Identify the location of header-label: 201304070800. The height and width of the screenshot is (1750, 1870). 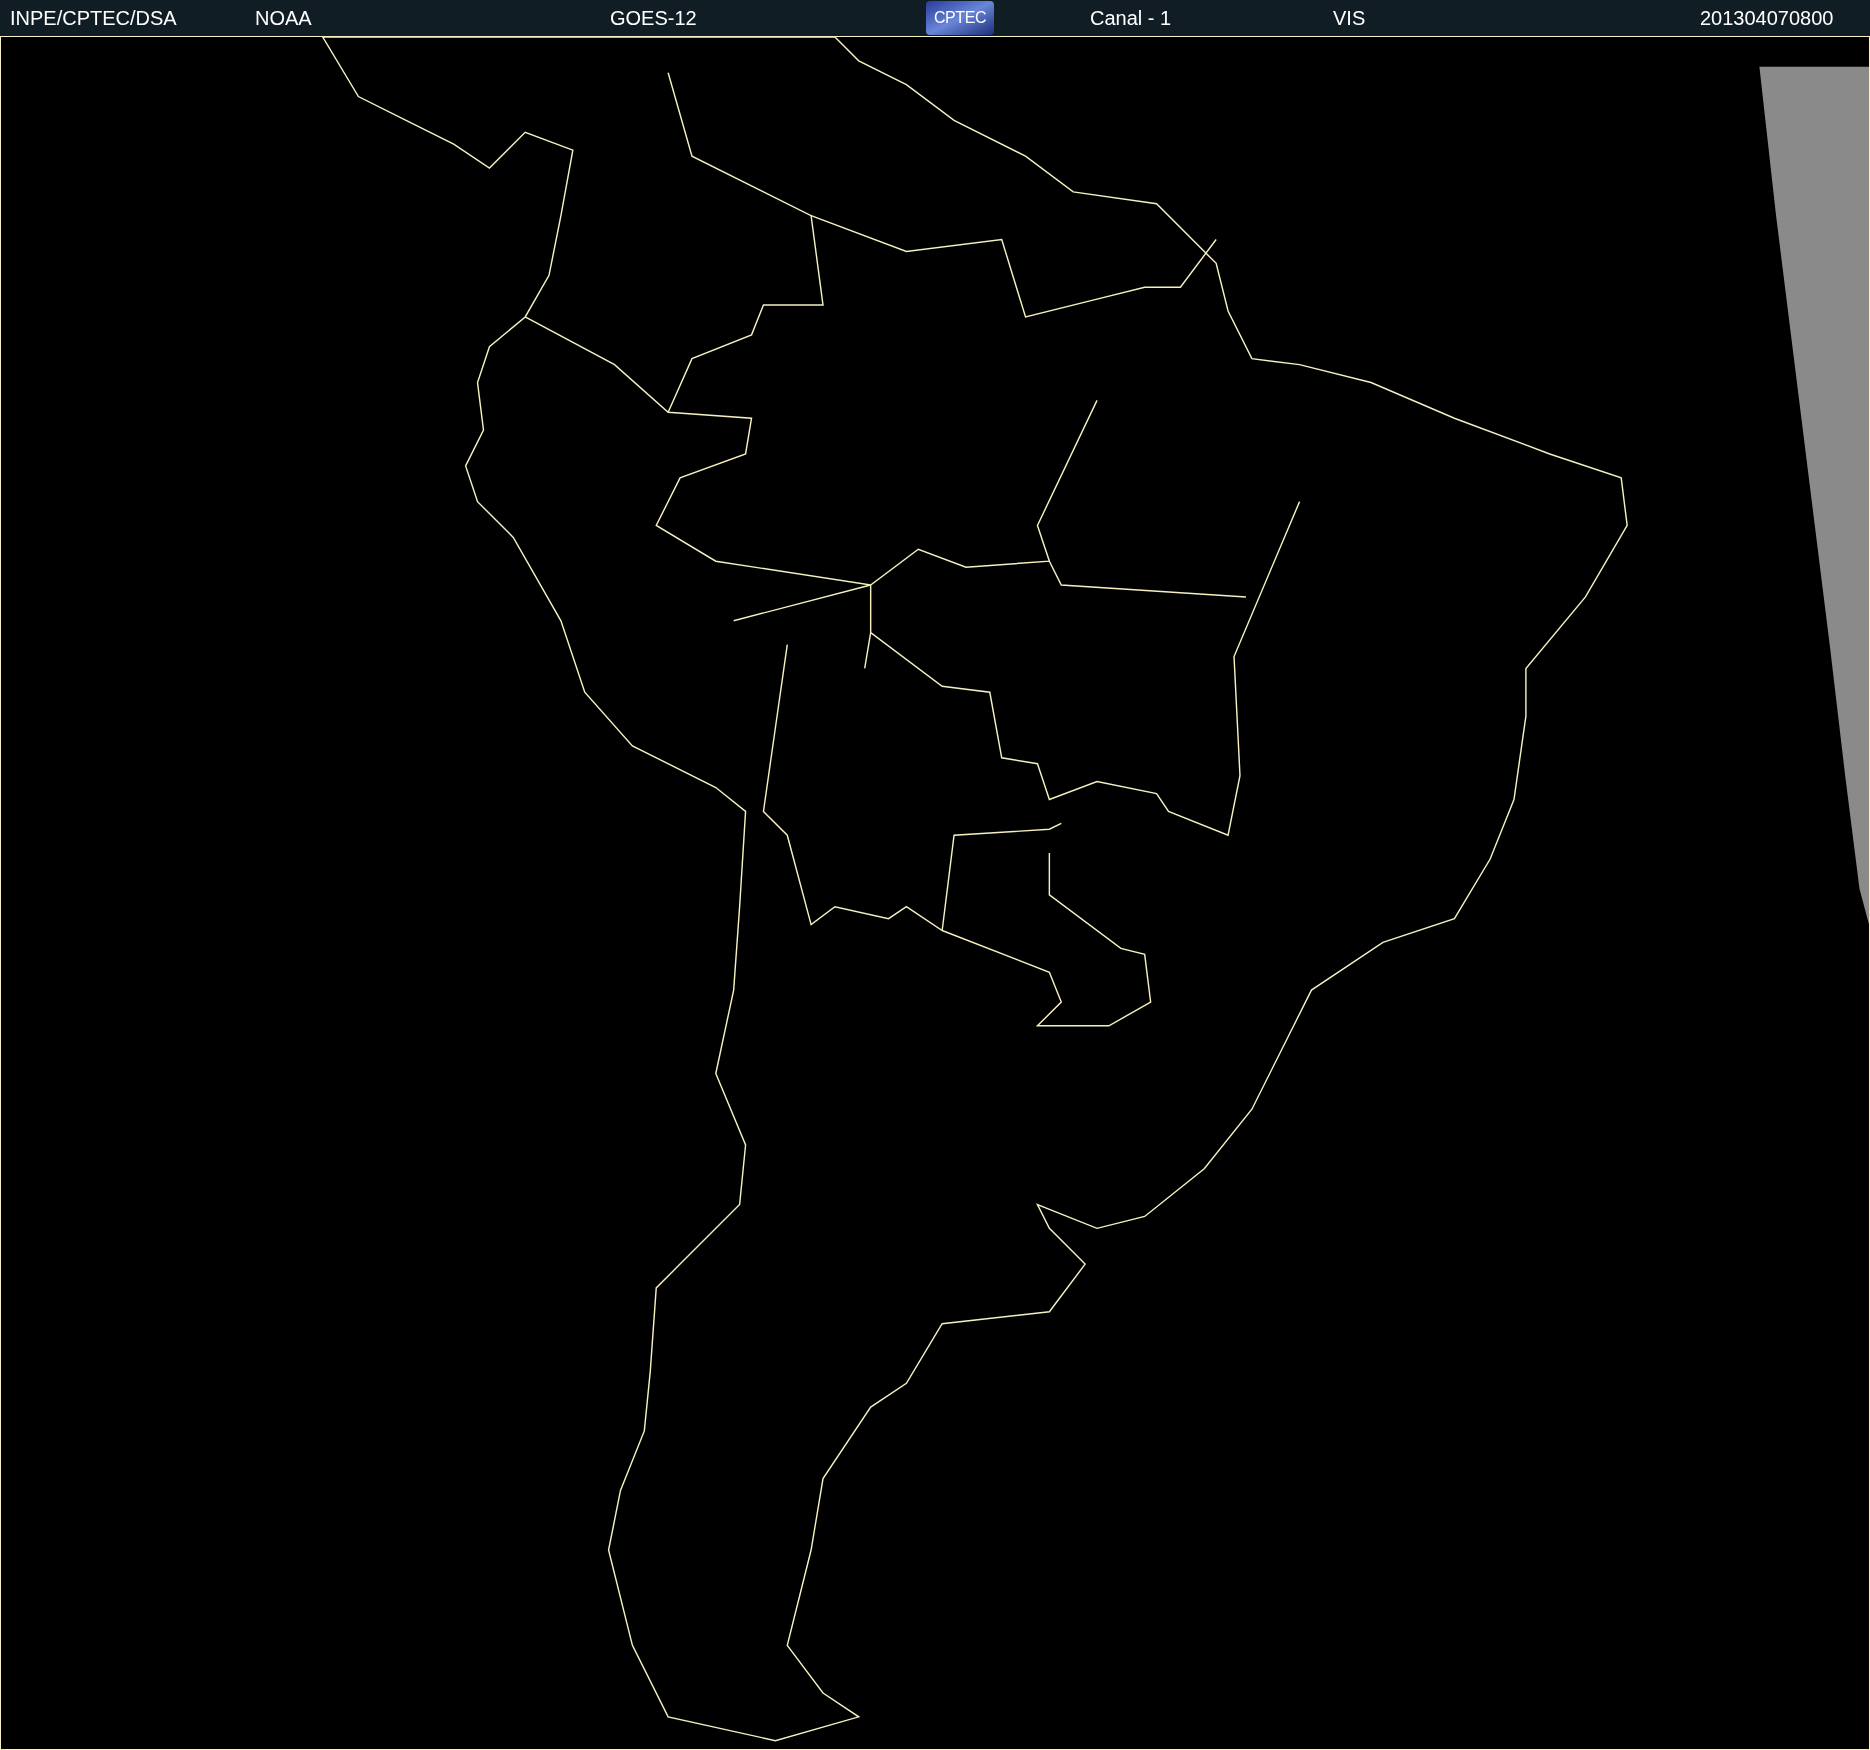
(1767, 18).